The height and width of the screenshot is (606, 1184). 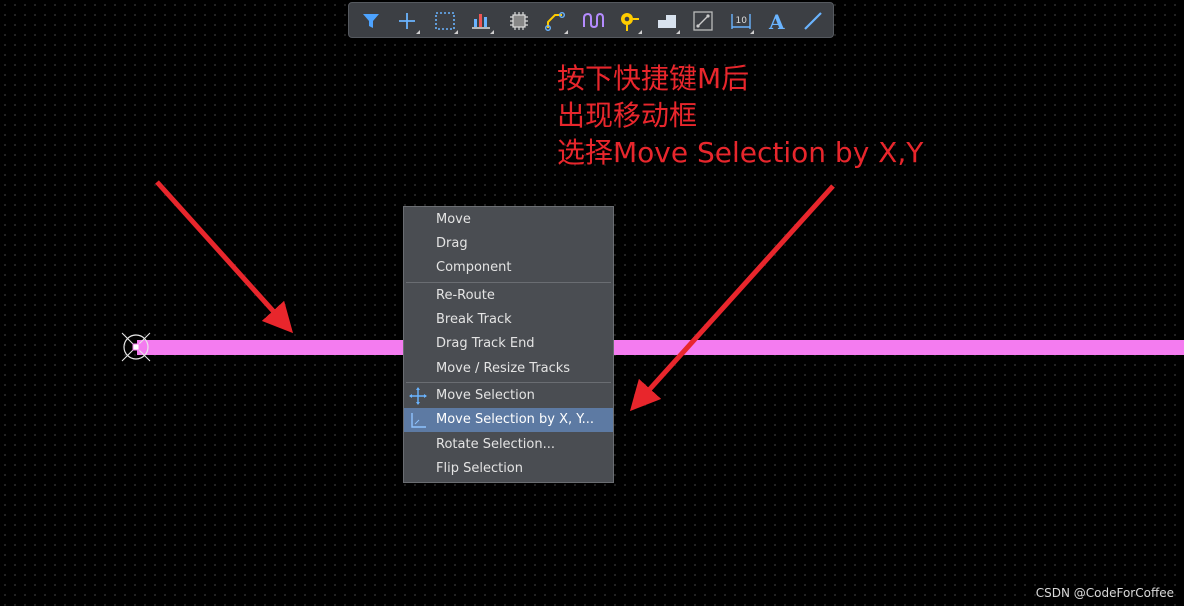 I want to click on menu-item-move-selection: Move Selection, so click(x=508, y=396).